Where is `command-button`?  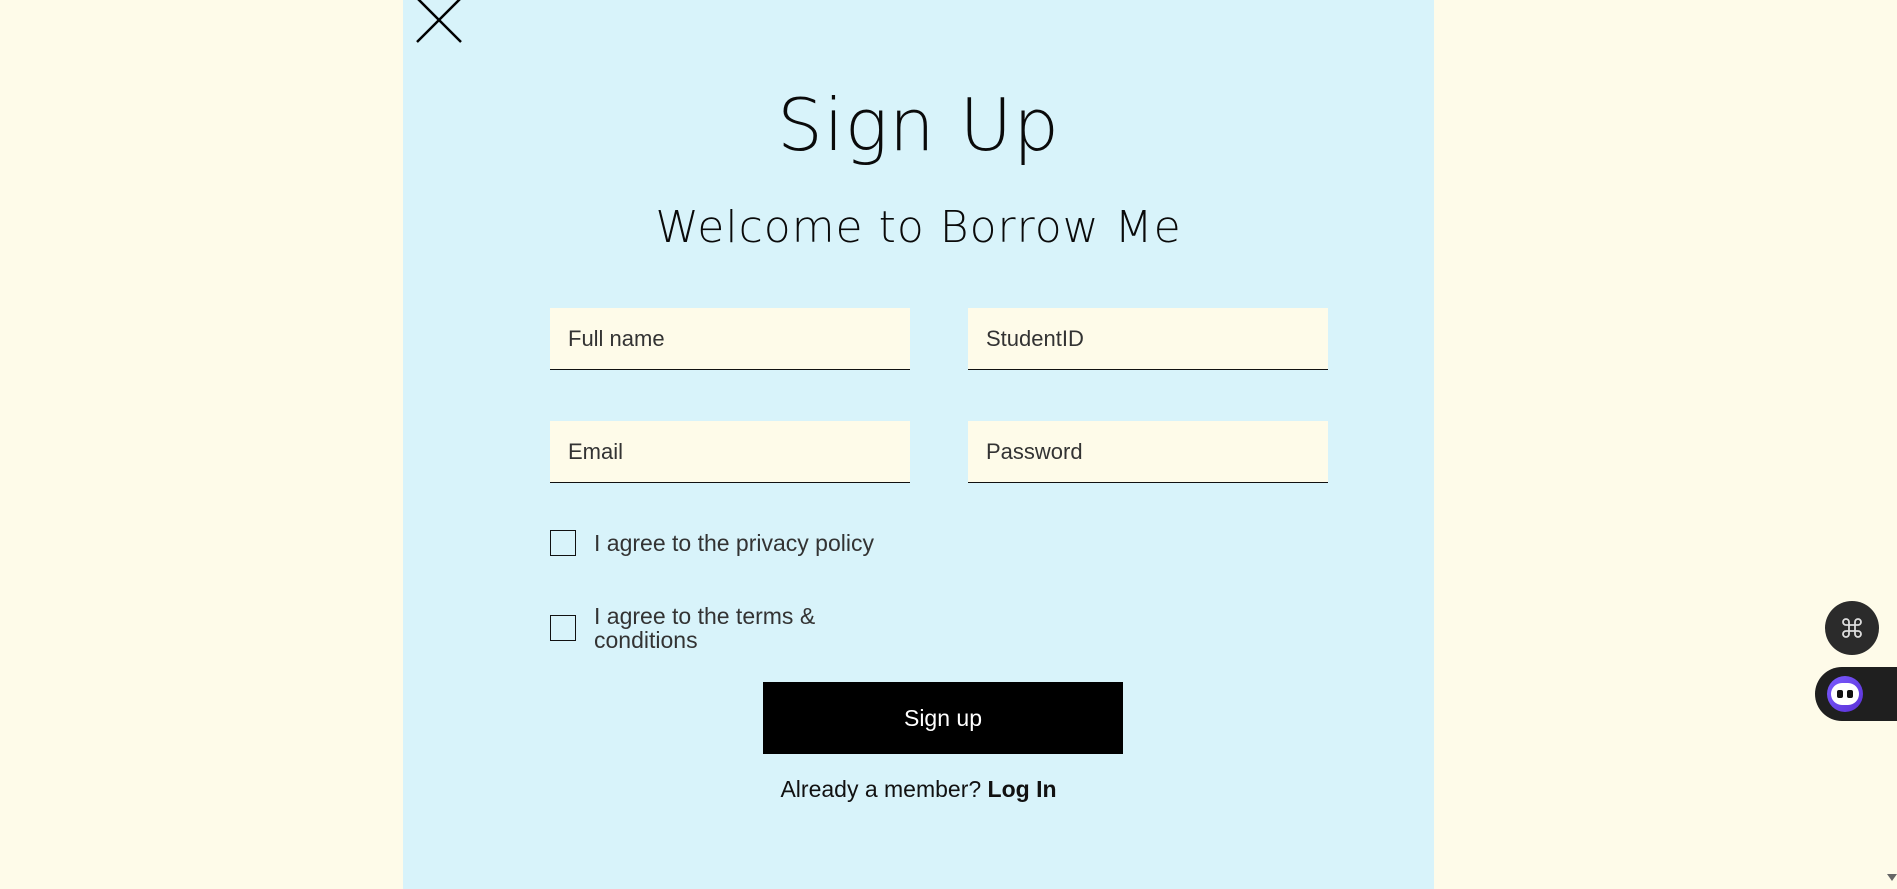
command-button is located at coordinates (1852, 628).